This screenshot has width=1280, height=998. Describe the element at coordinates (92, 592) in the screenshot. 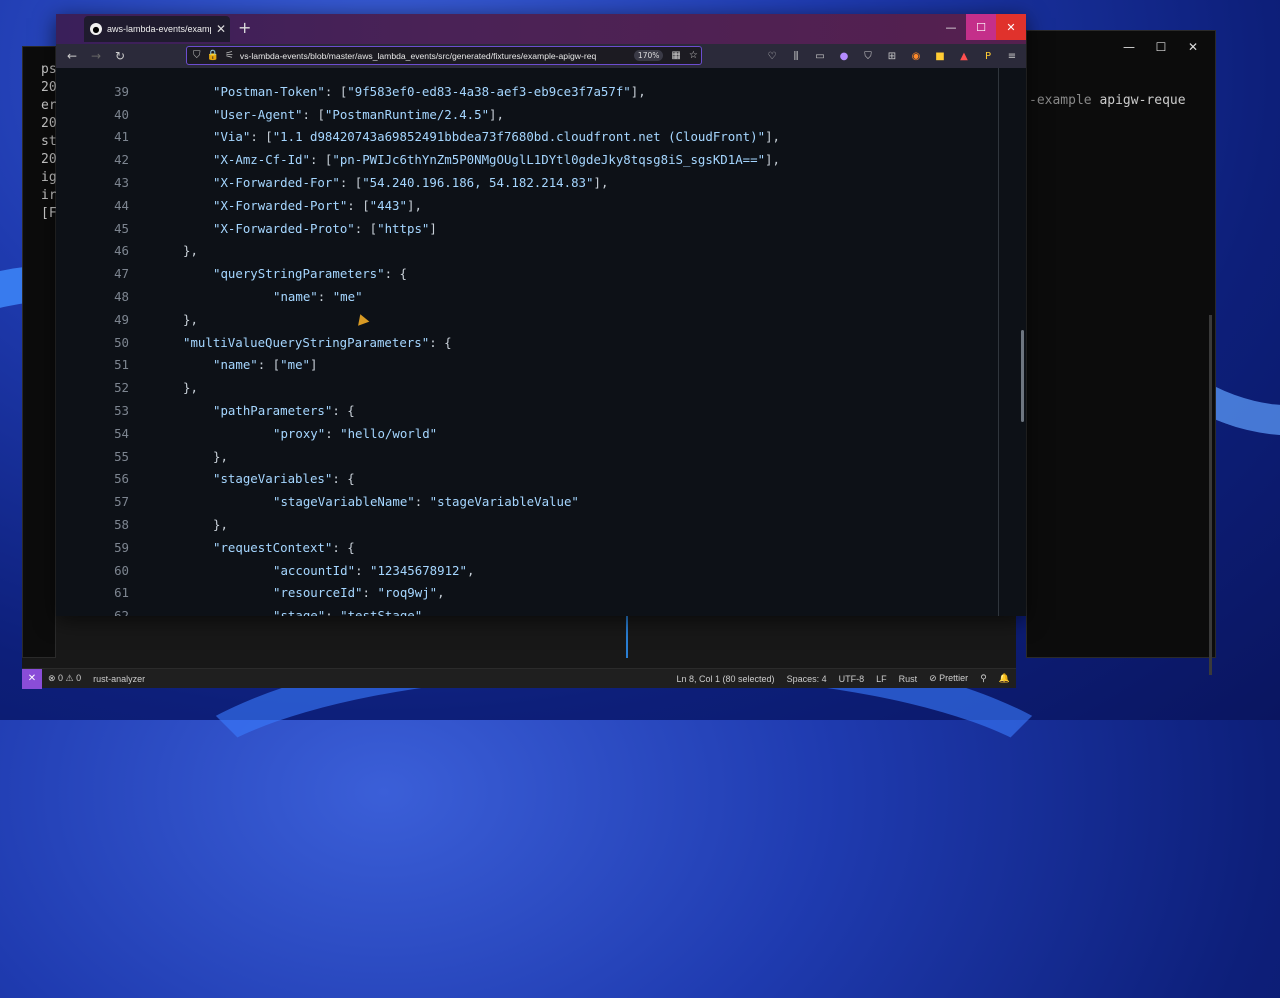

I see `line-number: 61` at that location.